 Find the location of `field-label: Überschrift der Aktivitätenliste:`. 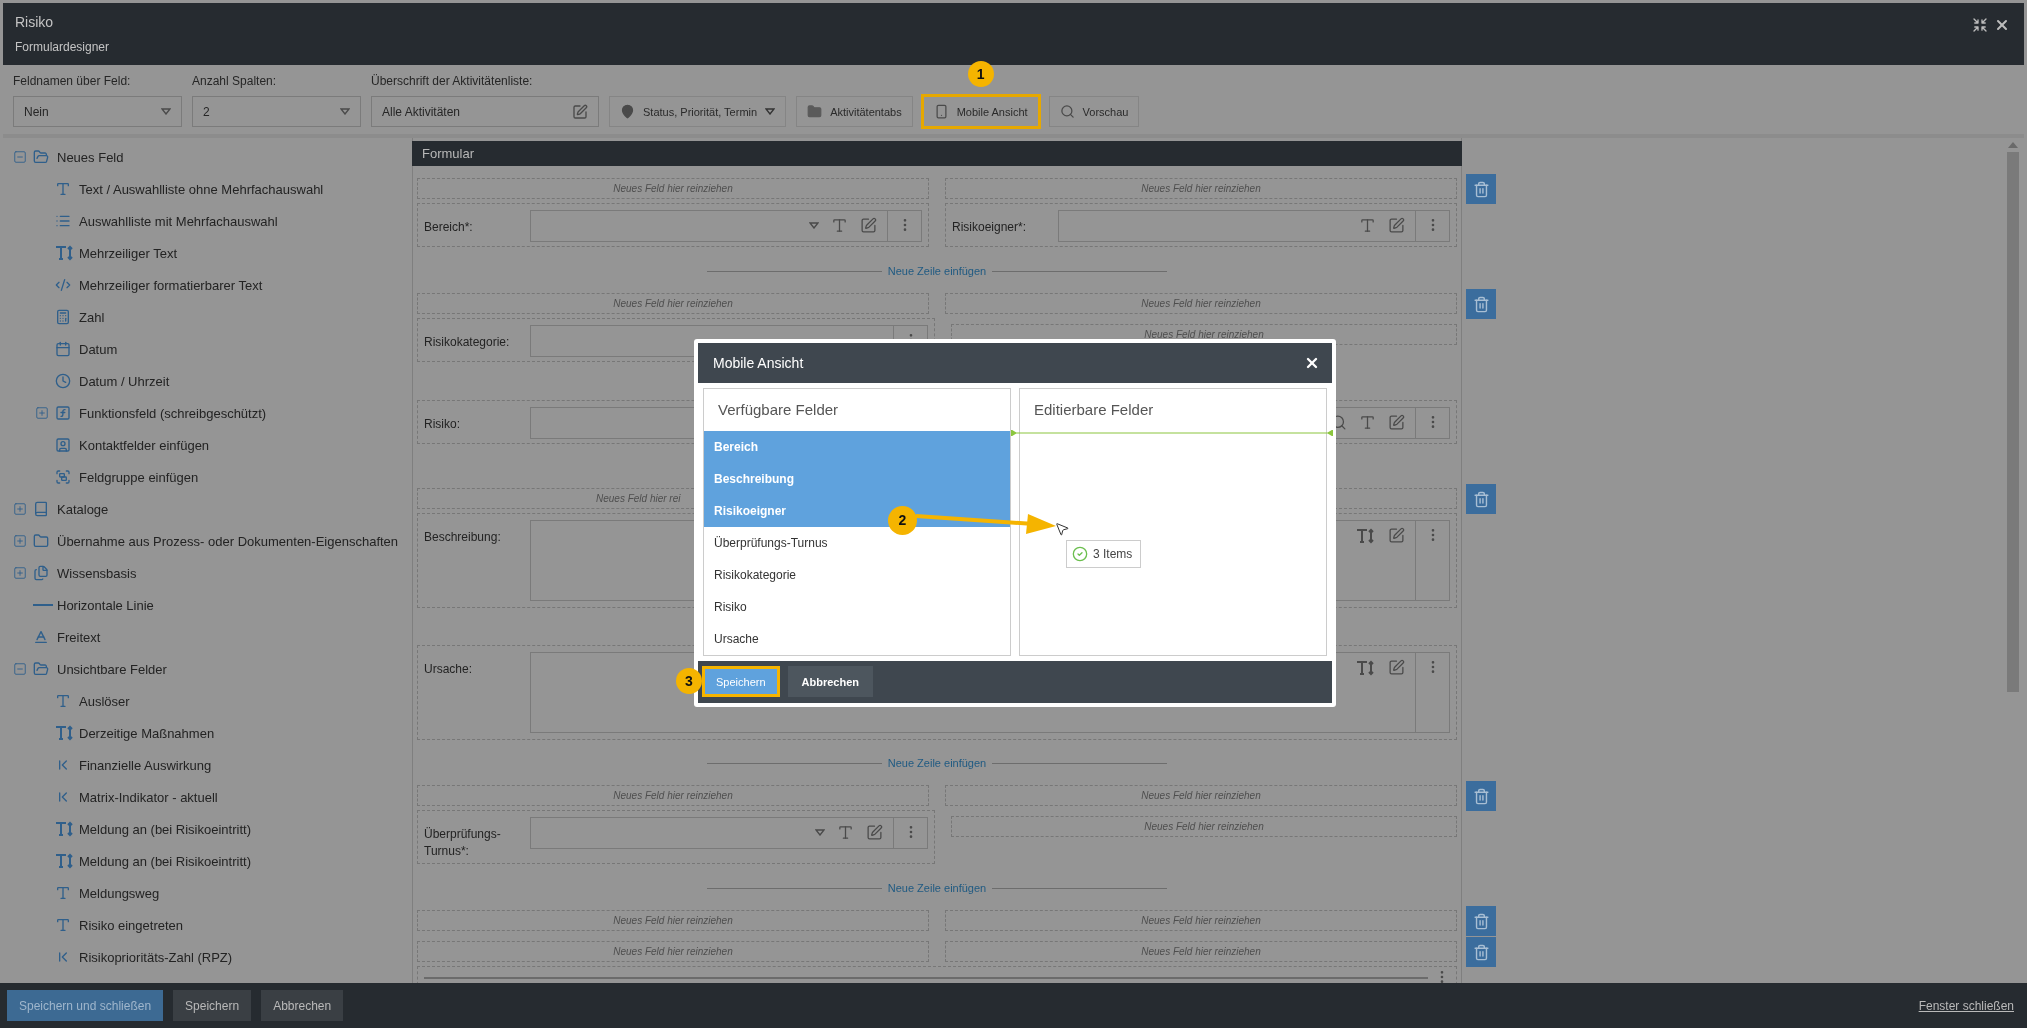

field-label: Überschrift der Aktivitätenliste: is located at coordinates (452, 81).